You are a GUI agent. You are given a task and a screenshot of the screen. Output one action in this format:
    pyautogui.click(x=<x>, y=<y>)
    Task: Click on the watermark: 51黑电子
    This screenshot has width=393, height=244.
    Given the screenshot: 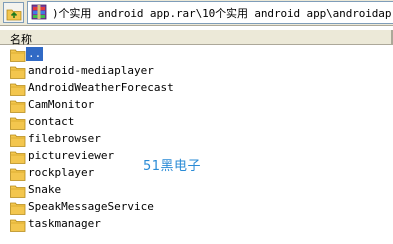 What is the action you would take?
    pyautogui.click(x=172, y=166)
    